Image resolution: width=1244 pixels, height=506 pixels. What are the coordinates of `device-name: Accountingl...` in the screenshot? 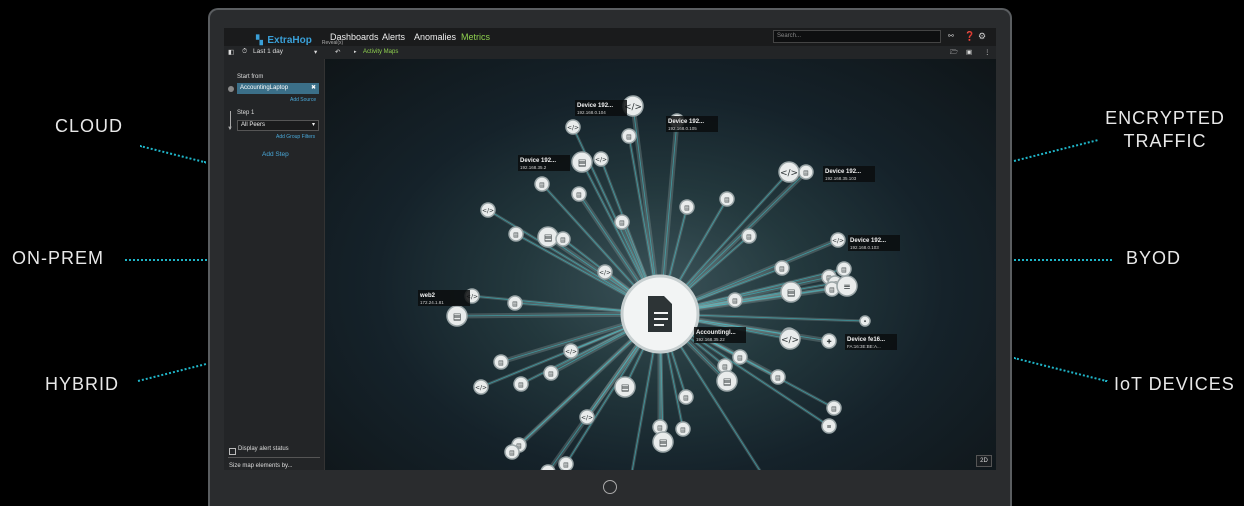 It's located at (716, 333).